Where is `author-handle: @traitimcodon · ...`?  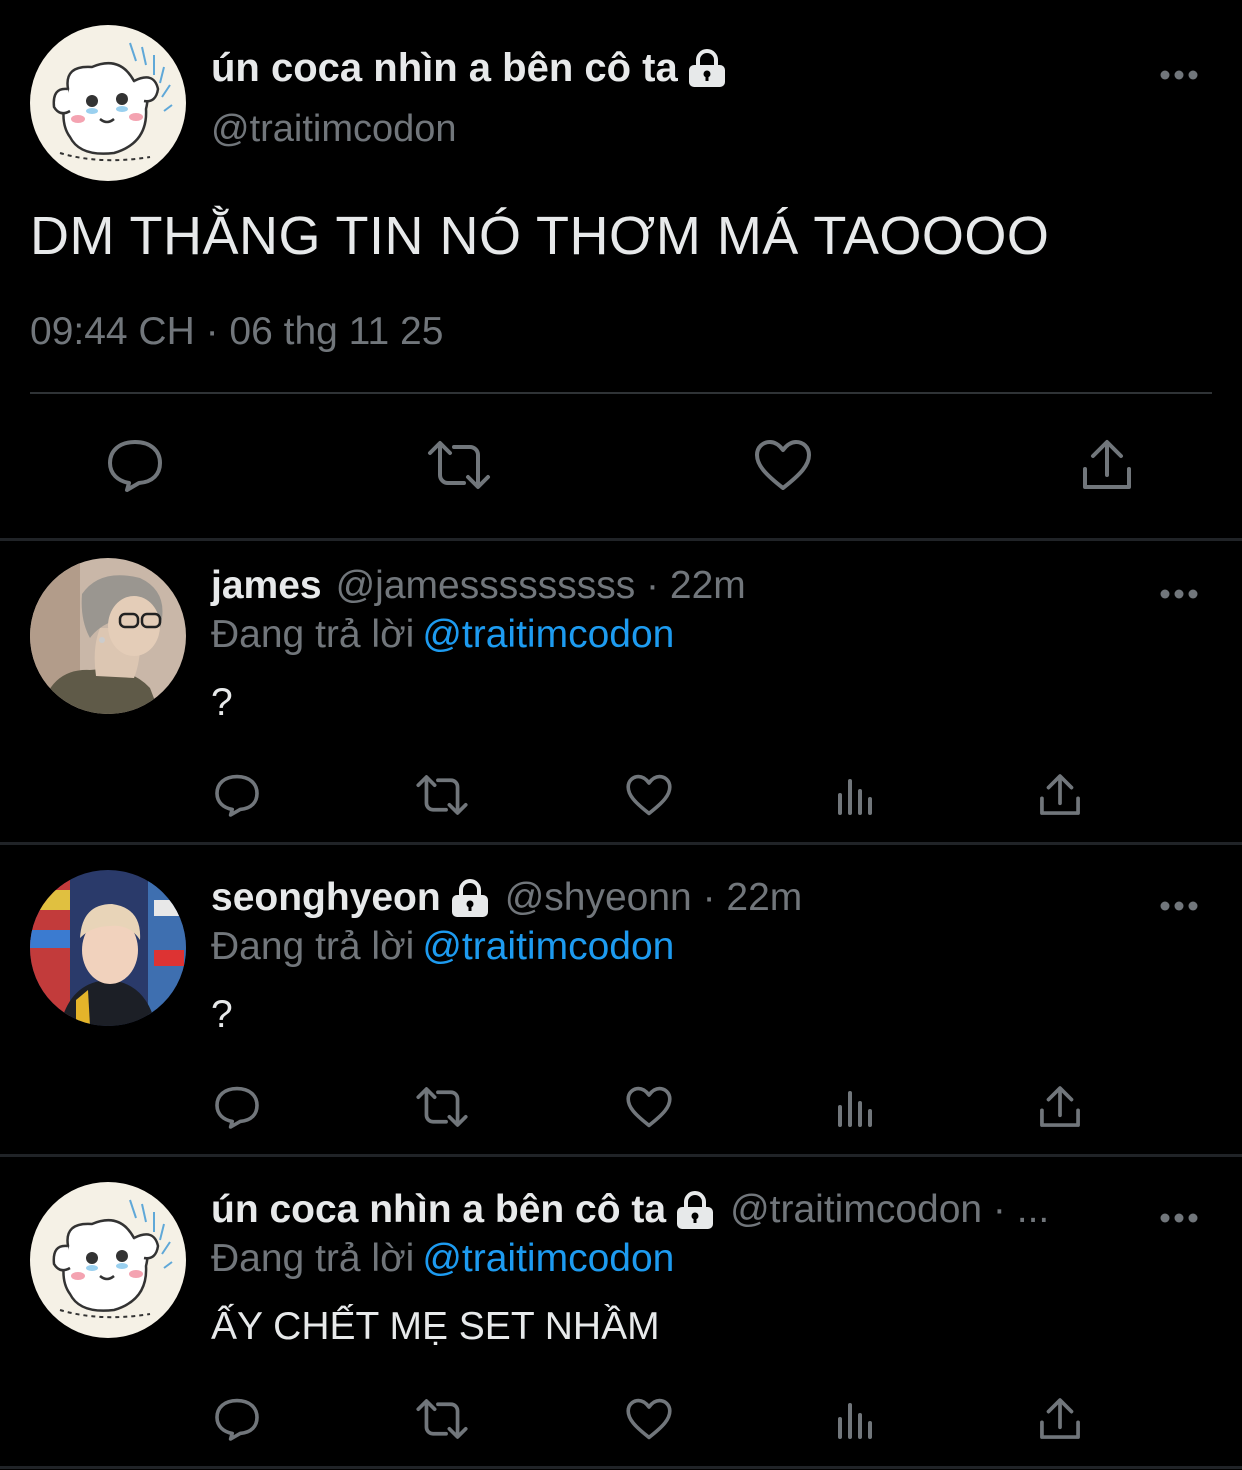
author-handle: @traitimcodon · ... is located at coordinates (889, 1210).